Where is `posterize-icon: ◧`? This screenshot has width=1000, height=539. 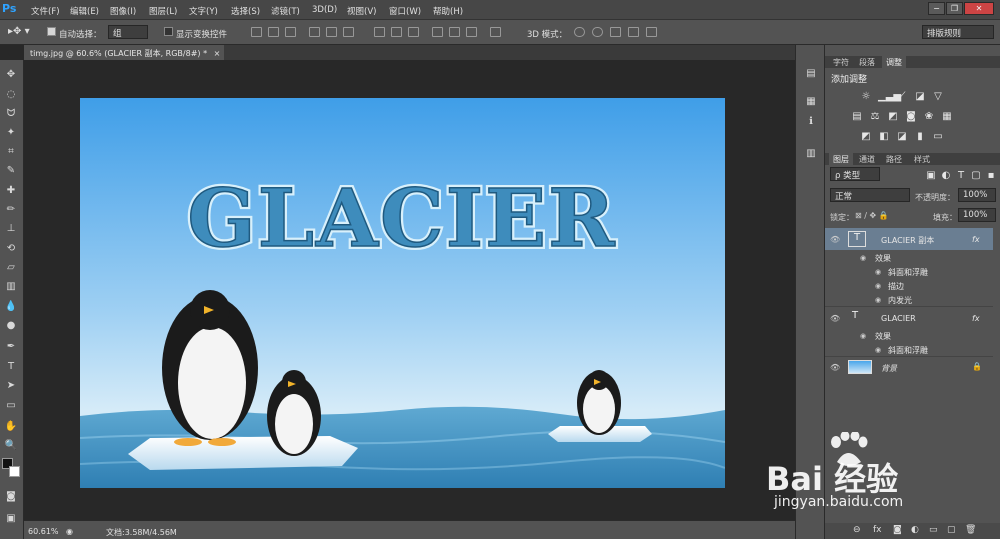
posterize-icon: ◧ is located at coordinates (884, 136).